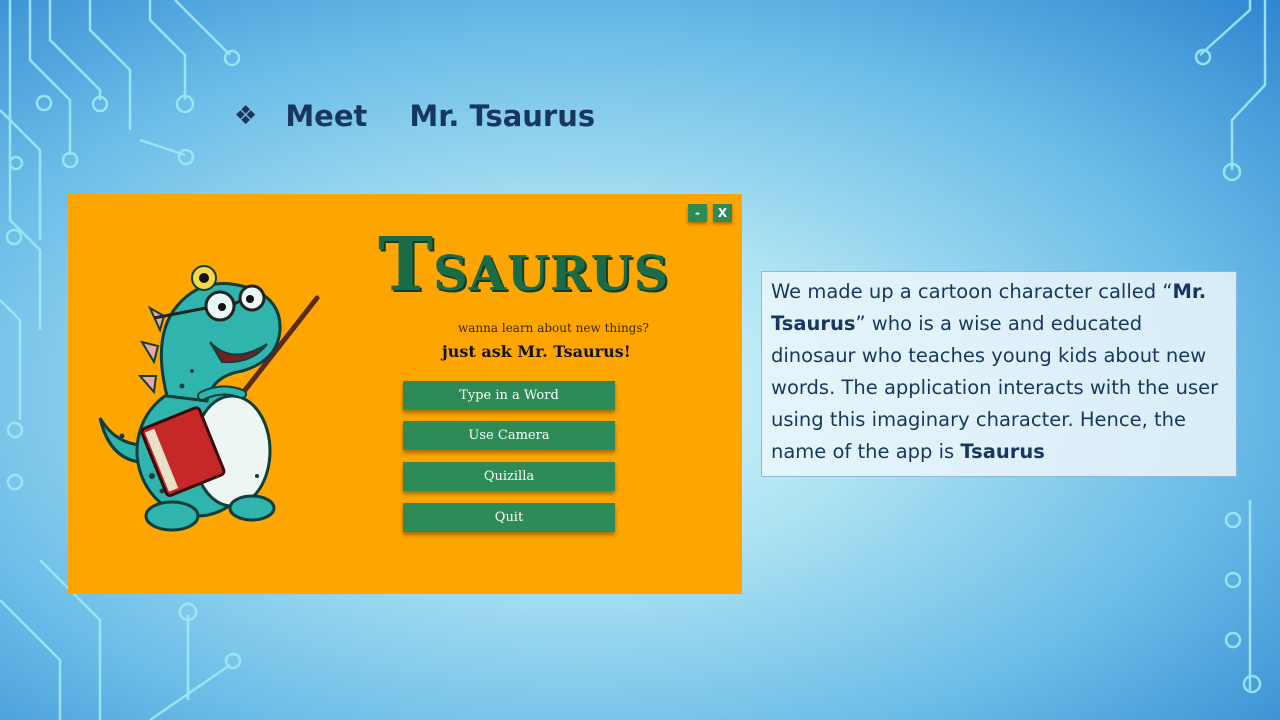 The width and height of the screenshot is (1280, 720). Describe the element at coordinates (1002, 451) in the screenshot. I see `description-app-name: Tsaurus` at that location.